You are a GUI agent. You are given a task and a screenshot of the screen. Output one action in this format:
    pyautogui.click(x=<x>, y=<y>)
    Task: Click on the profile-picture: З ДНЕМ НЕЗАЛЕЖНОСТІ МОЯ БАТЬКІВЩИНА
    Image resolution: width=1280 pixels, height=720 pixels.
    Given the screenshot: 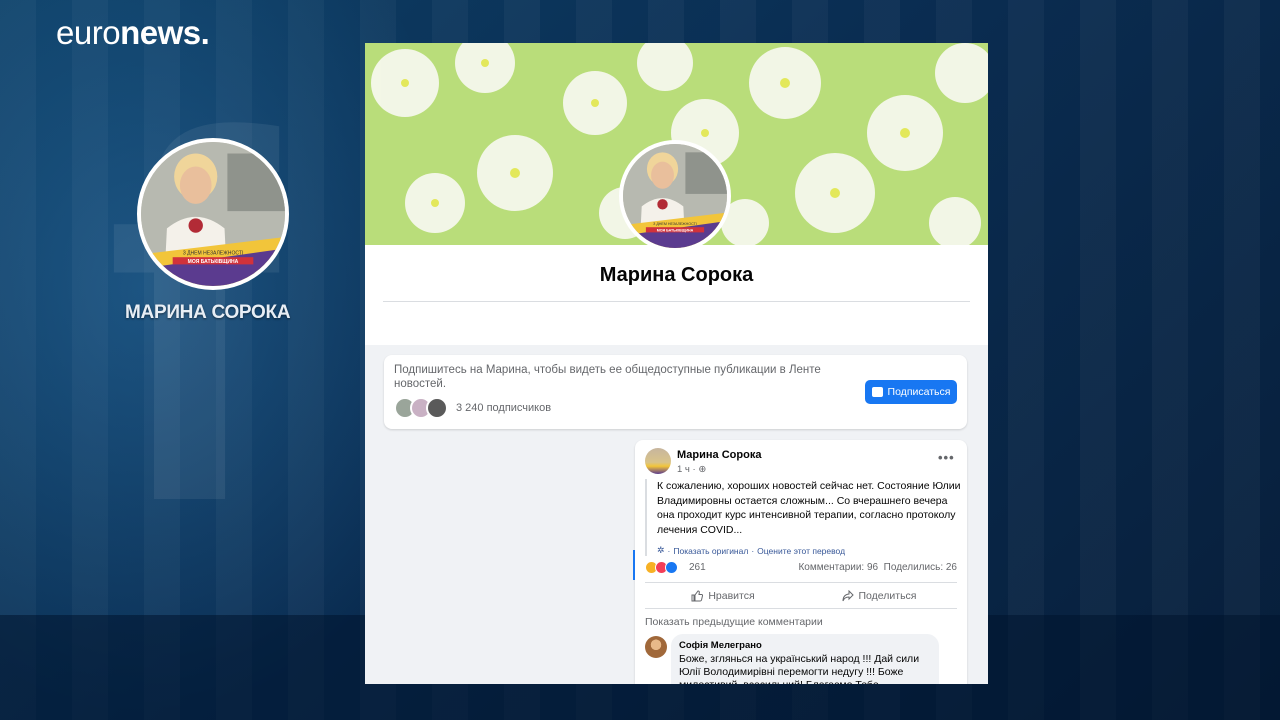 What is the action you would take?
    pyautogui.click(x=675, y=196)
    